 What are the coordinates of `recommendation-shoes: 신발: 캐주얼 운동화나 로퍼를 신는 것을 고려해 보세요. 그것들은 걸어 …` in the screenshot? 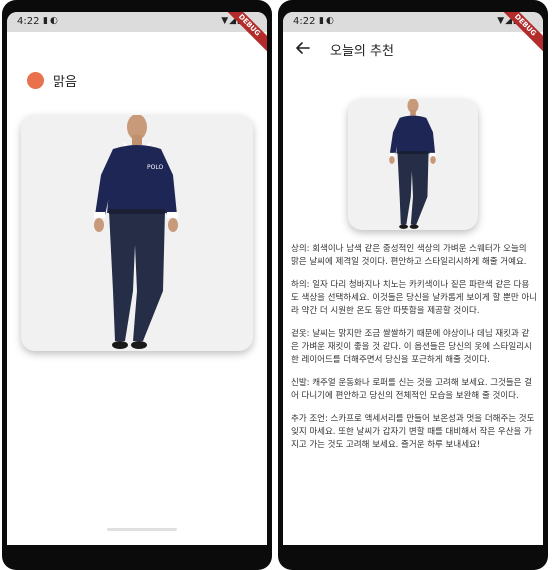 It's located at (412, 389).